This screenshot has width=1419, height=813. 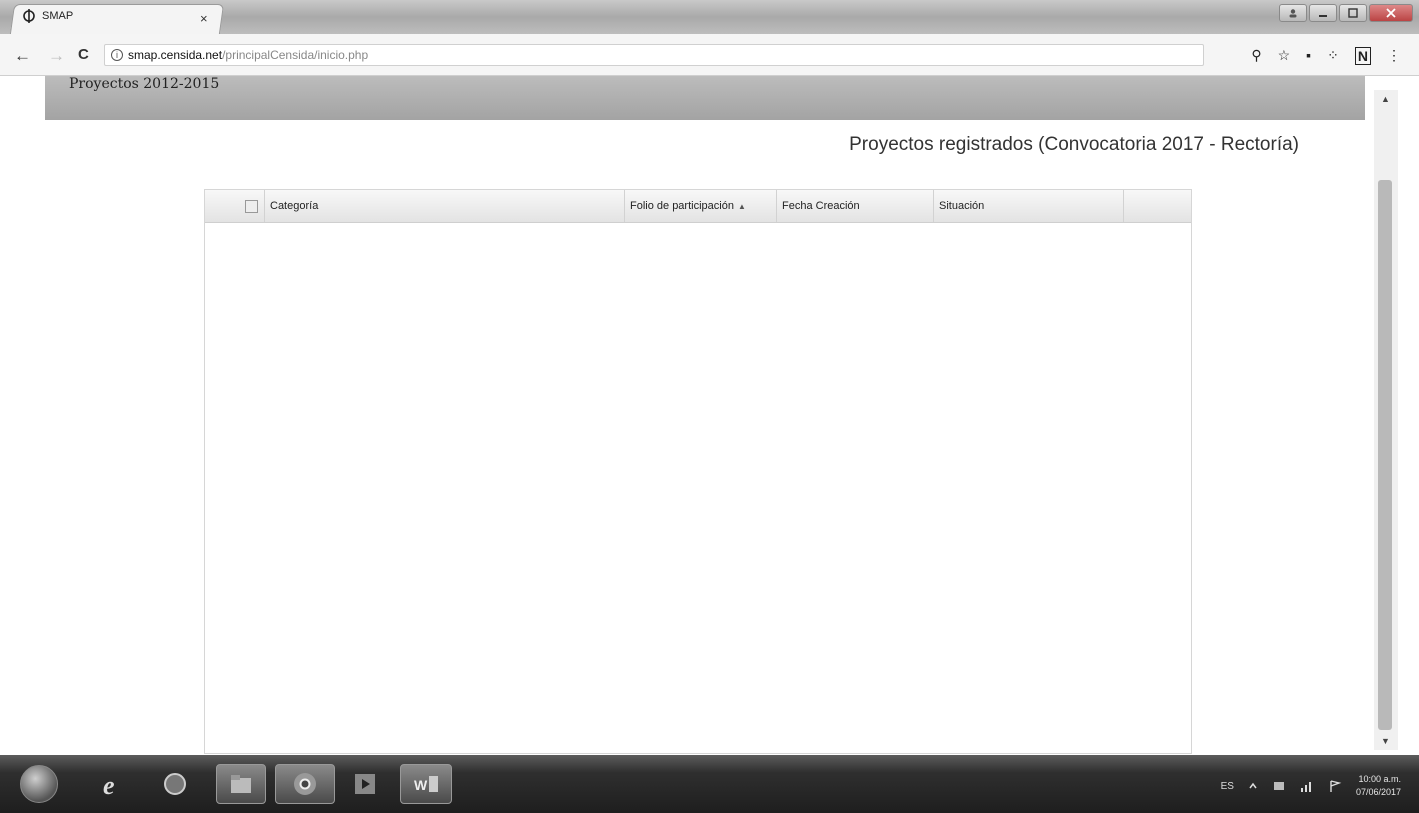 I want to click on ie-logo-icon: e, so click(x=109, y=784).